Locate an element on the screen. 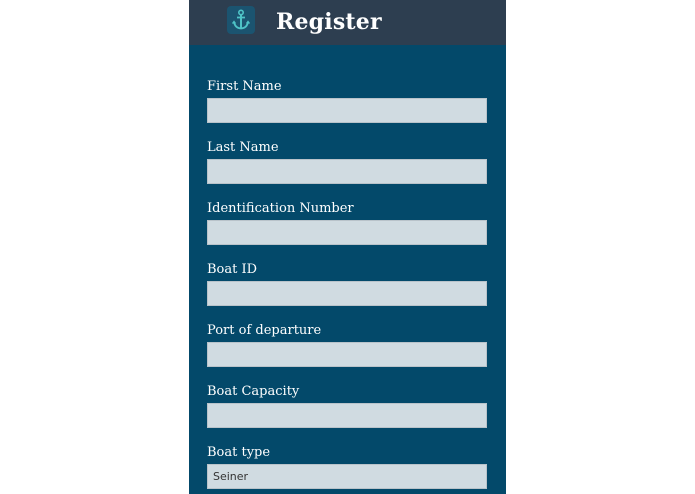 The height and width of the screenshot is (494, 695). last-name-input is located at coordinates (347, 171).